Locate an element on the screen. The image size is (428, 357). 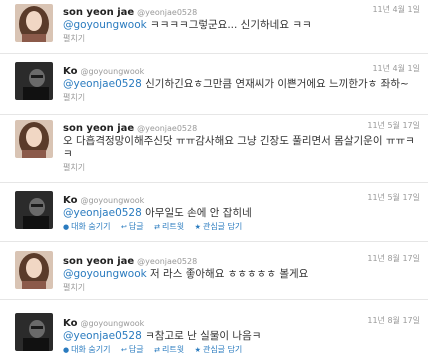
tweet-text: @yeonjae0528 ㅋ참고로 난 실물이 나음ㅋ is located at coordinates (241, 336).